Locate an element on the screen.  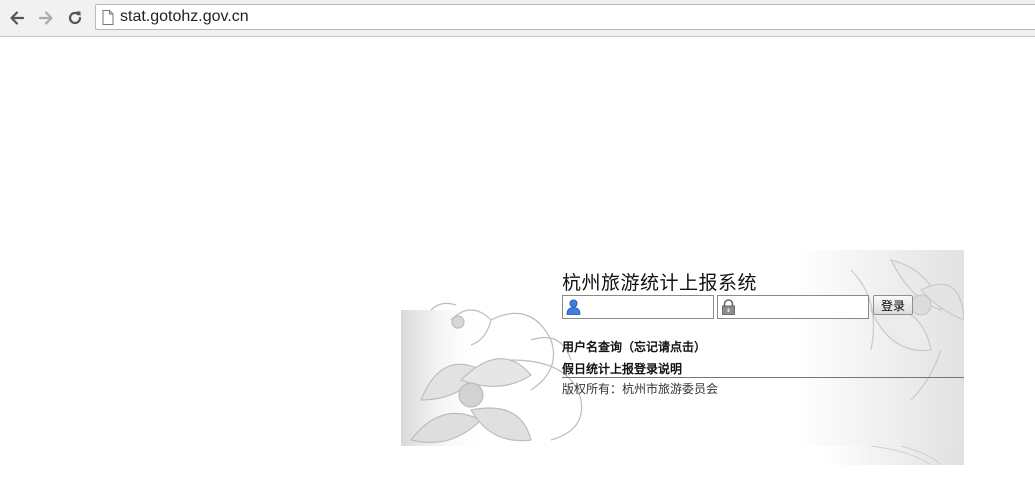
lock-icon is located at coordinates (728, 307).